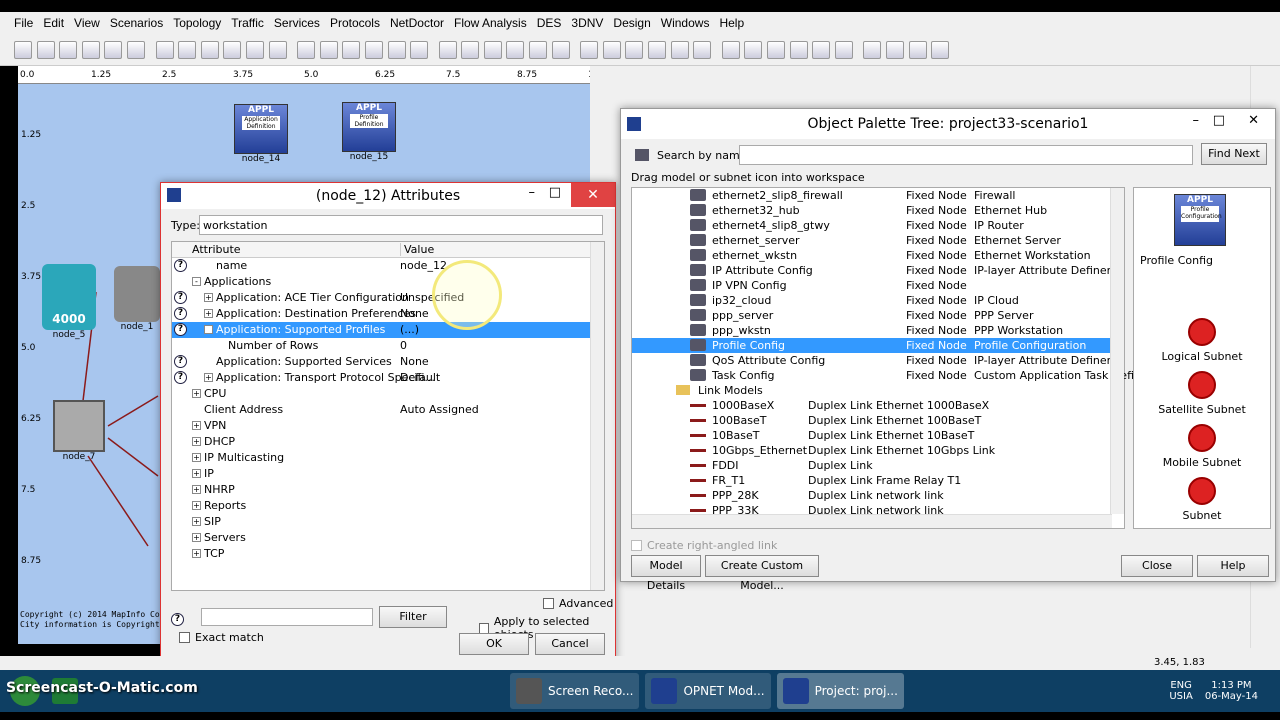  Describe the element at coordinates (1202, 499) in the screenshot. I see `subnet-item: Subnet` at that location.